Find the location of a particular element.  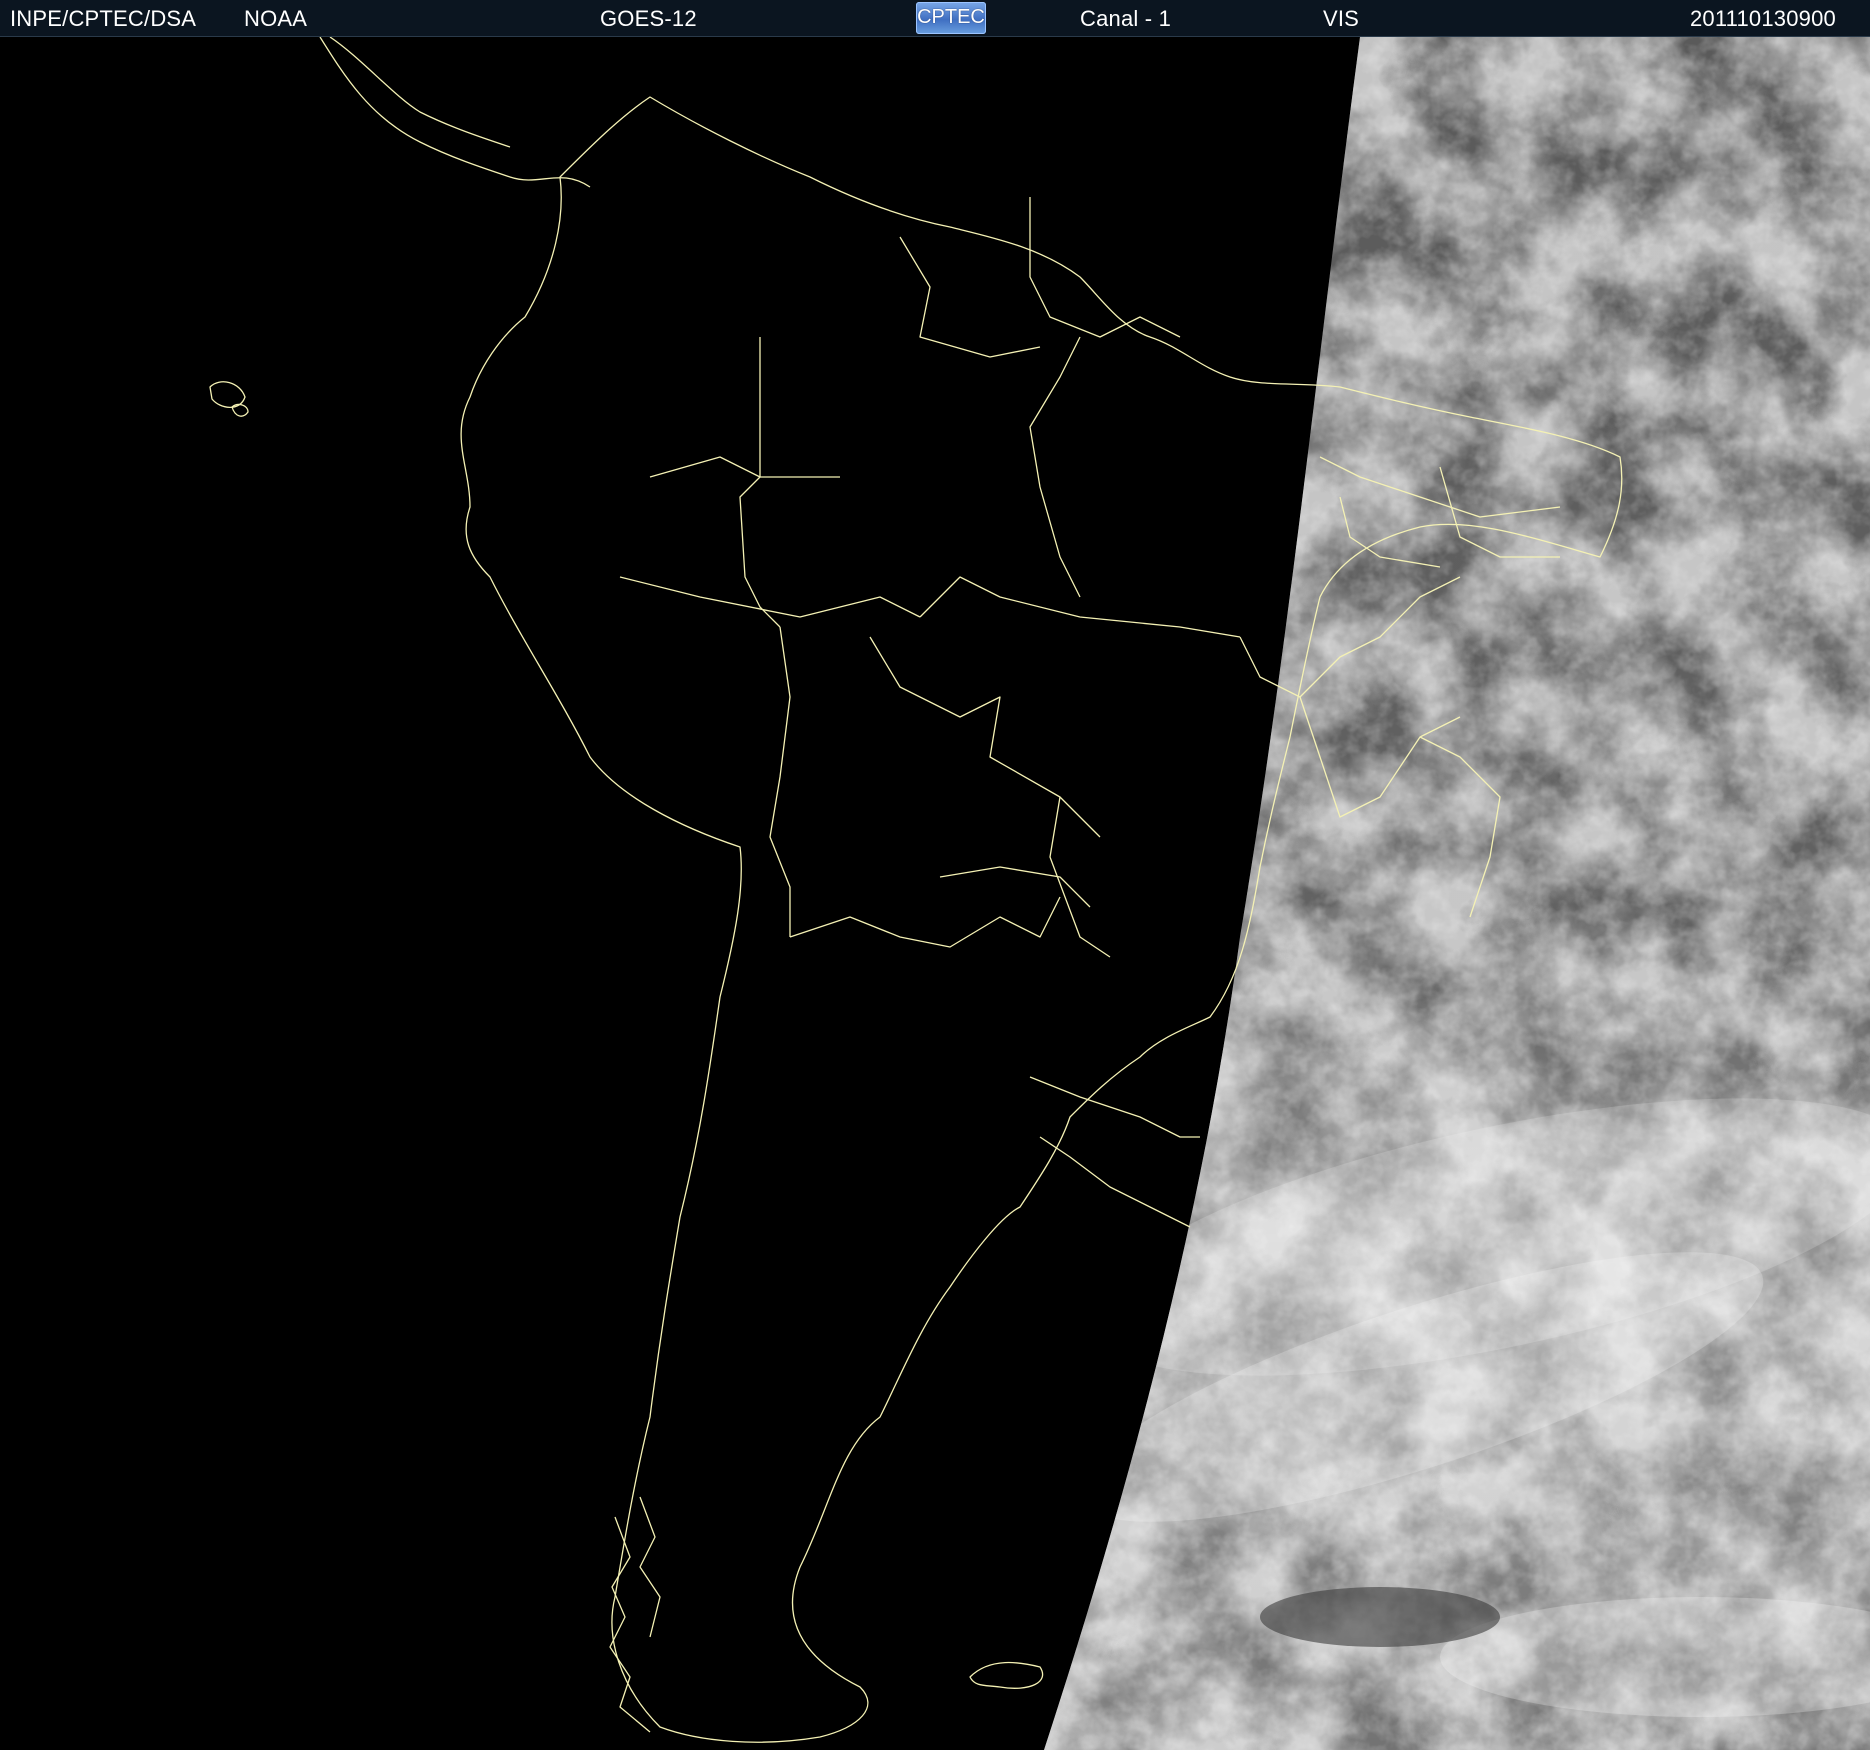

channel-label: Canal - 1 is located at coordinates (1126, 18).